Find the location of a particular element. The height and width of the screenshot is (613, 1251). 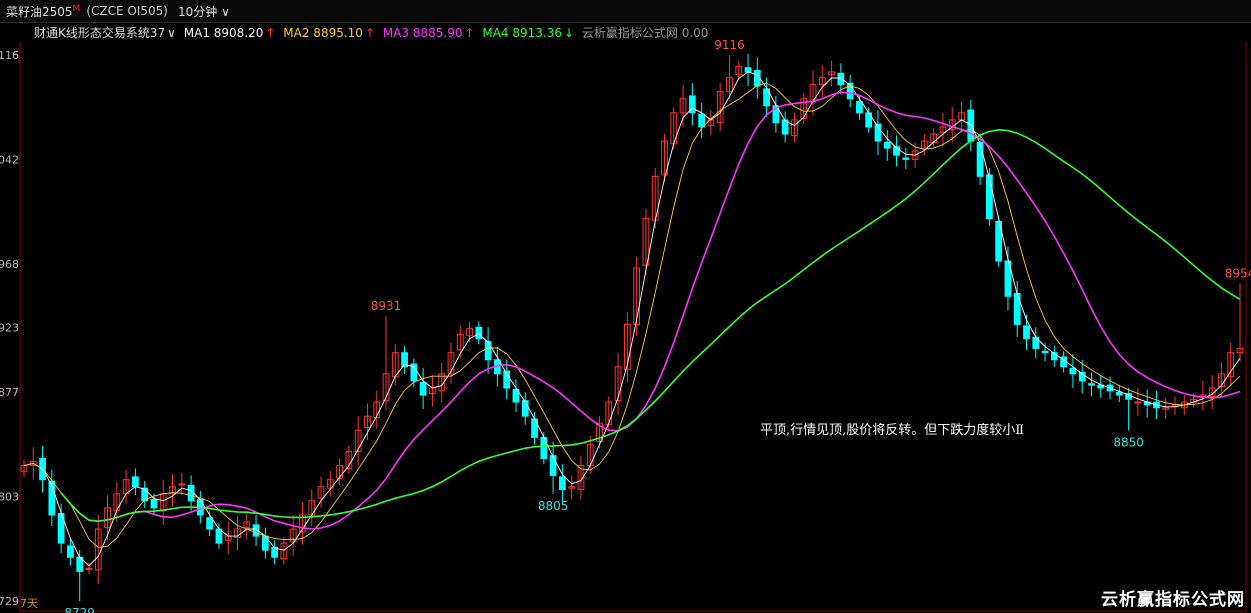

y-tick-label: 042 is located at coordinates (9, 159).